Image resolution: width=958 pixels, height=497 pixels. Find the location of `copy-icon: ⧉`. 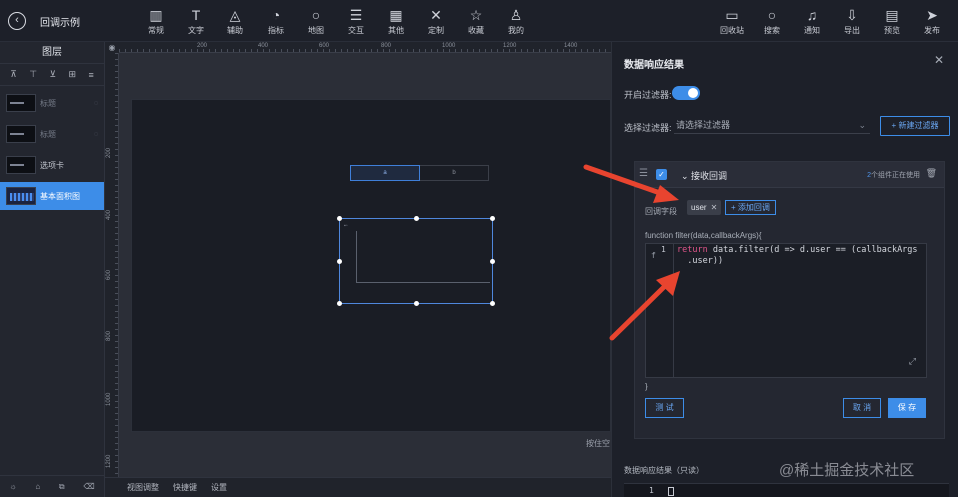

copy-icon: ⧉ is located at coordinates (62, 487).